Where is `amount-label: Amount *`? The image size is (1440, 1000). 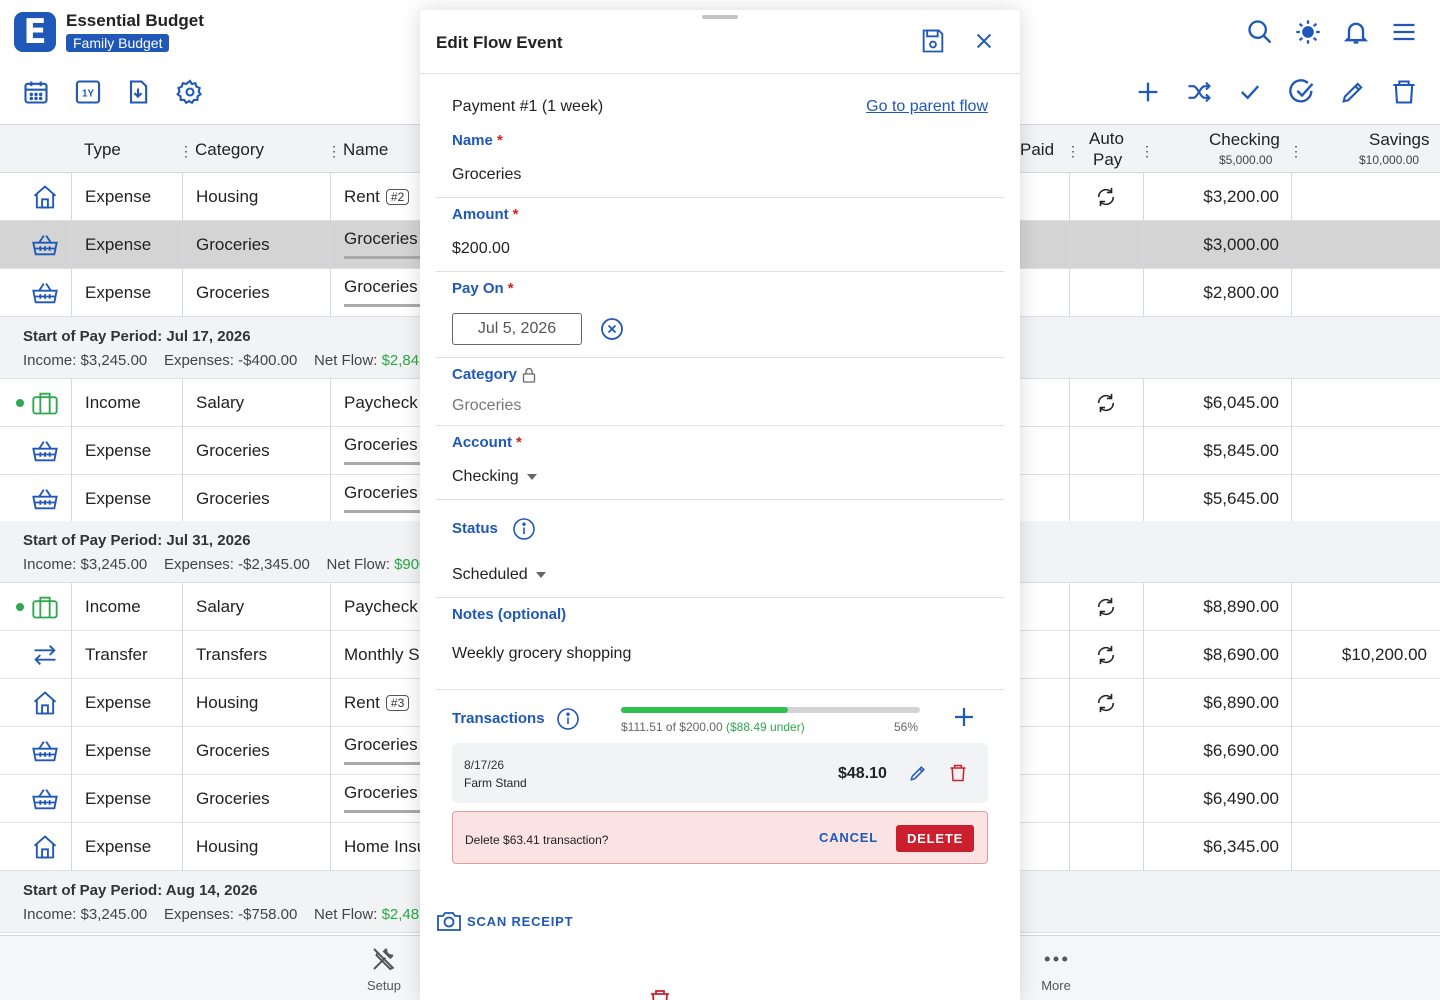
amount-label: Amount * is located at coordinates (485, 214).